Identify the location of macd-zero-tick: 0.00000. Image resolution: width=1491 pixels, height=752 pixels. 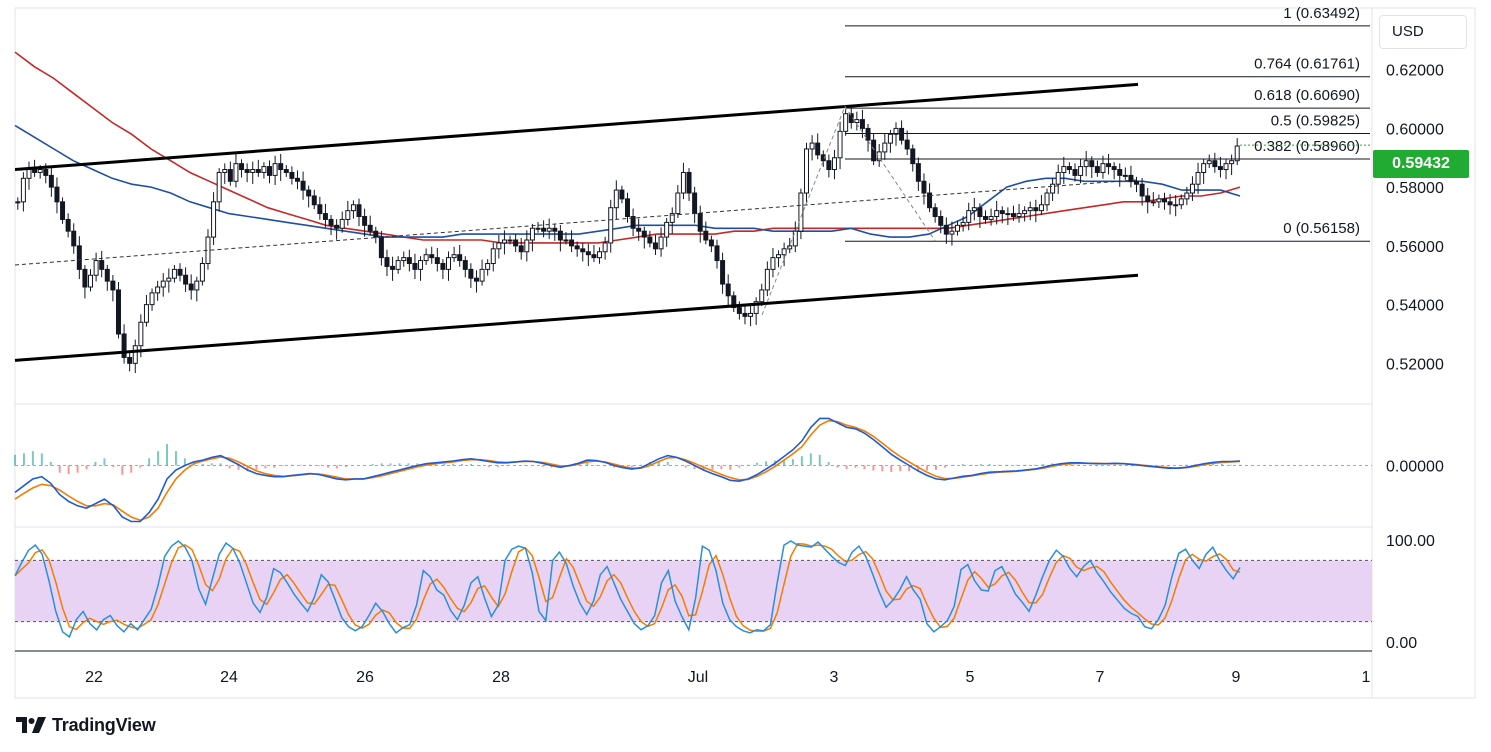
(1415, 467).